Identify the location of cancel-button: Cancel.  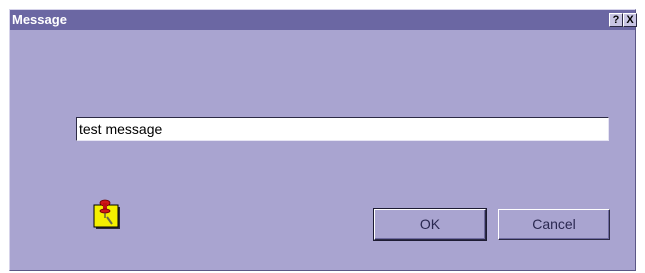
(554, 224).